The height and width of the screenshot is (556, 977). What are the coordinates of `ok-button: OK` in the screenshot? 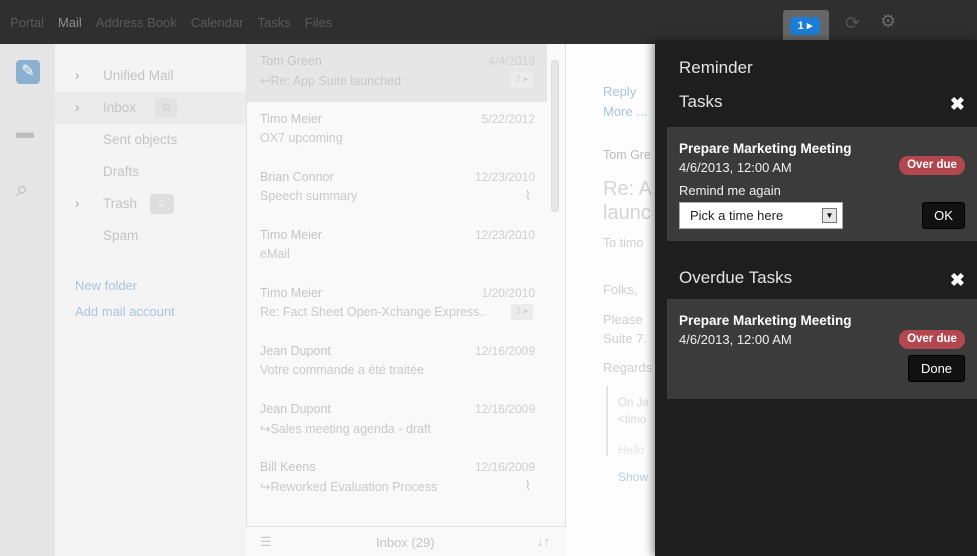 It's located at (943, 215).